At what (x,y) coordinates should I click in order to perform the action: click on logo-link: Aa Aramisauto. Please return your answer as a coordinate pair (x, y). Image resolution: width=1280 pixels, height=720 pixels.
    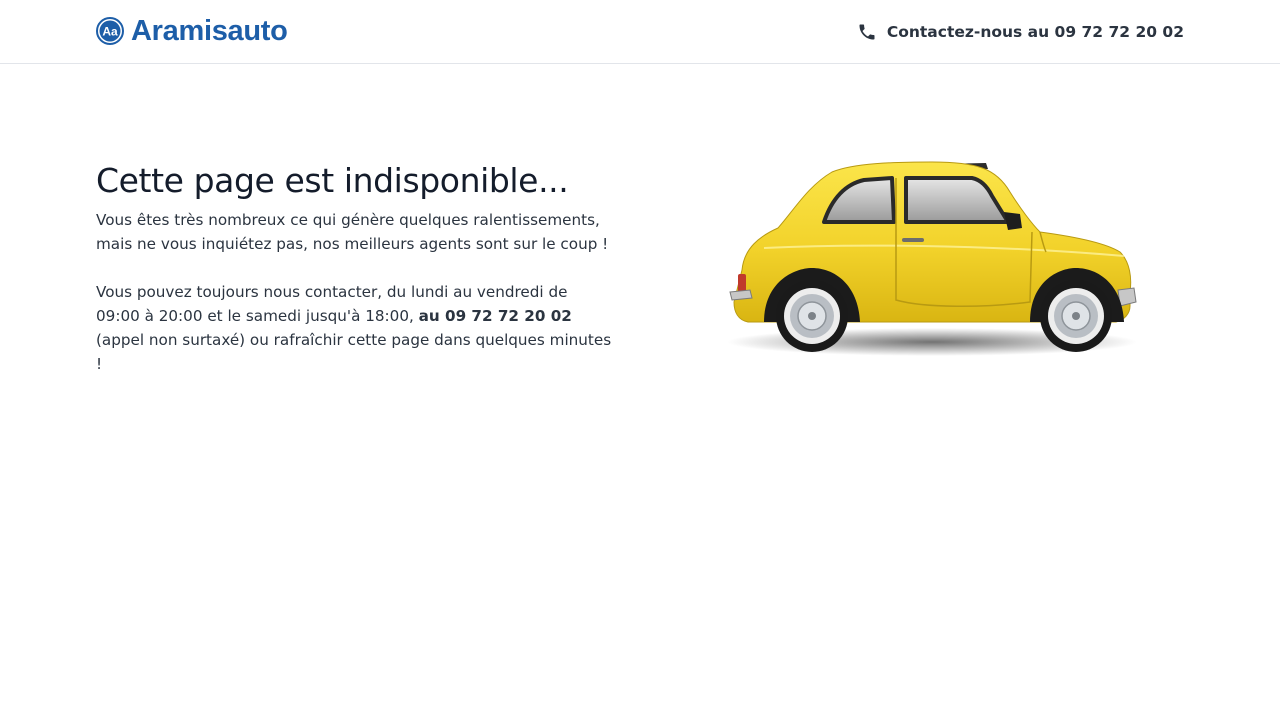
    Looking at the image, I should click on (192, 31).